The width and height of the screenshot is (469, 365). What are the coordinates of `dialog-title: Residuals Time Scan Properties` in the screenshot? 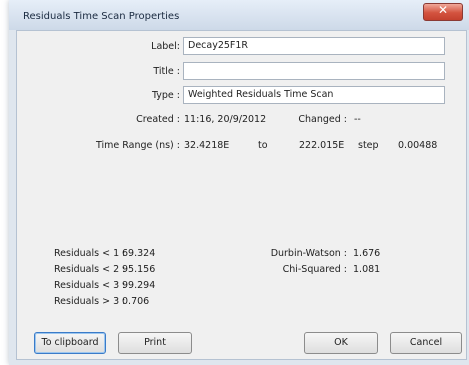 It's located at (101, 16).